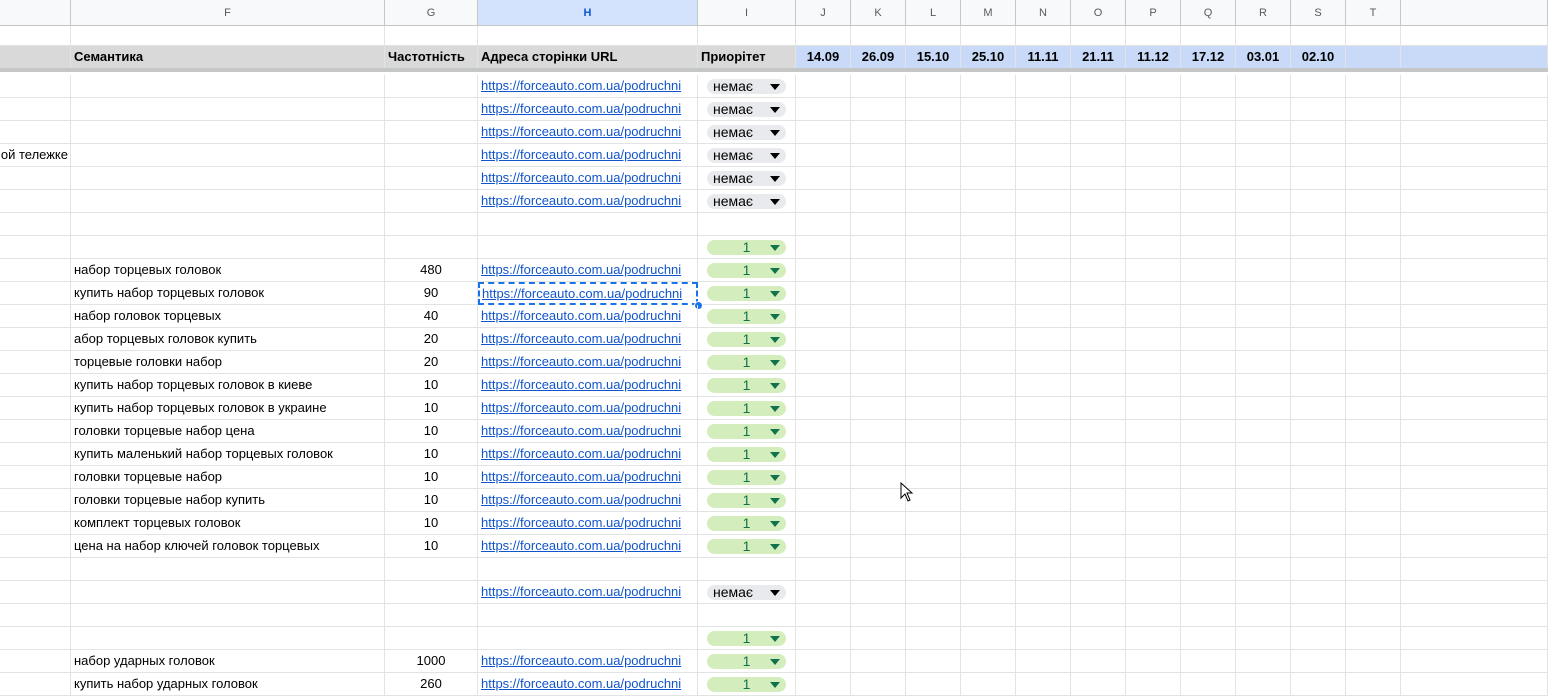 Image resolution: width=1548 pixels, height=698 pixels. I want to click on header-date: 15.10, so click(933, 57).